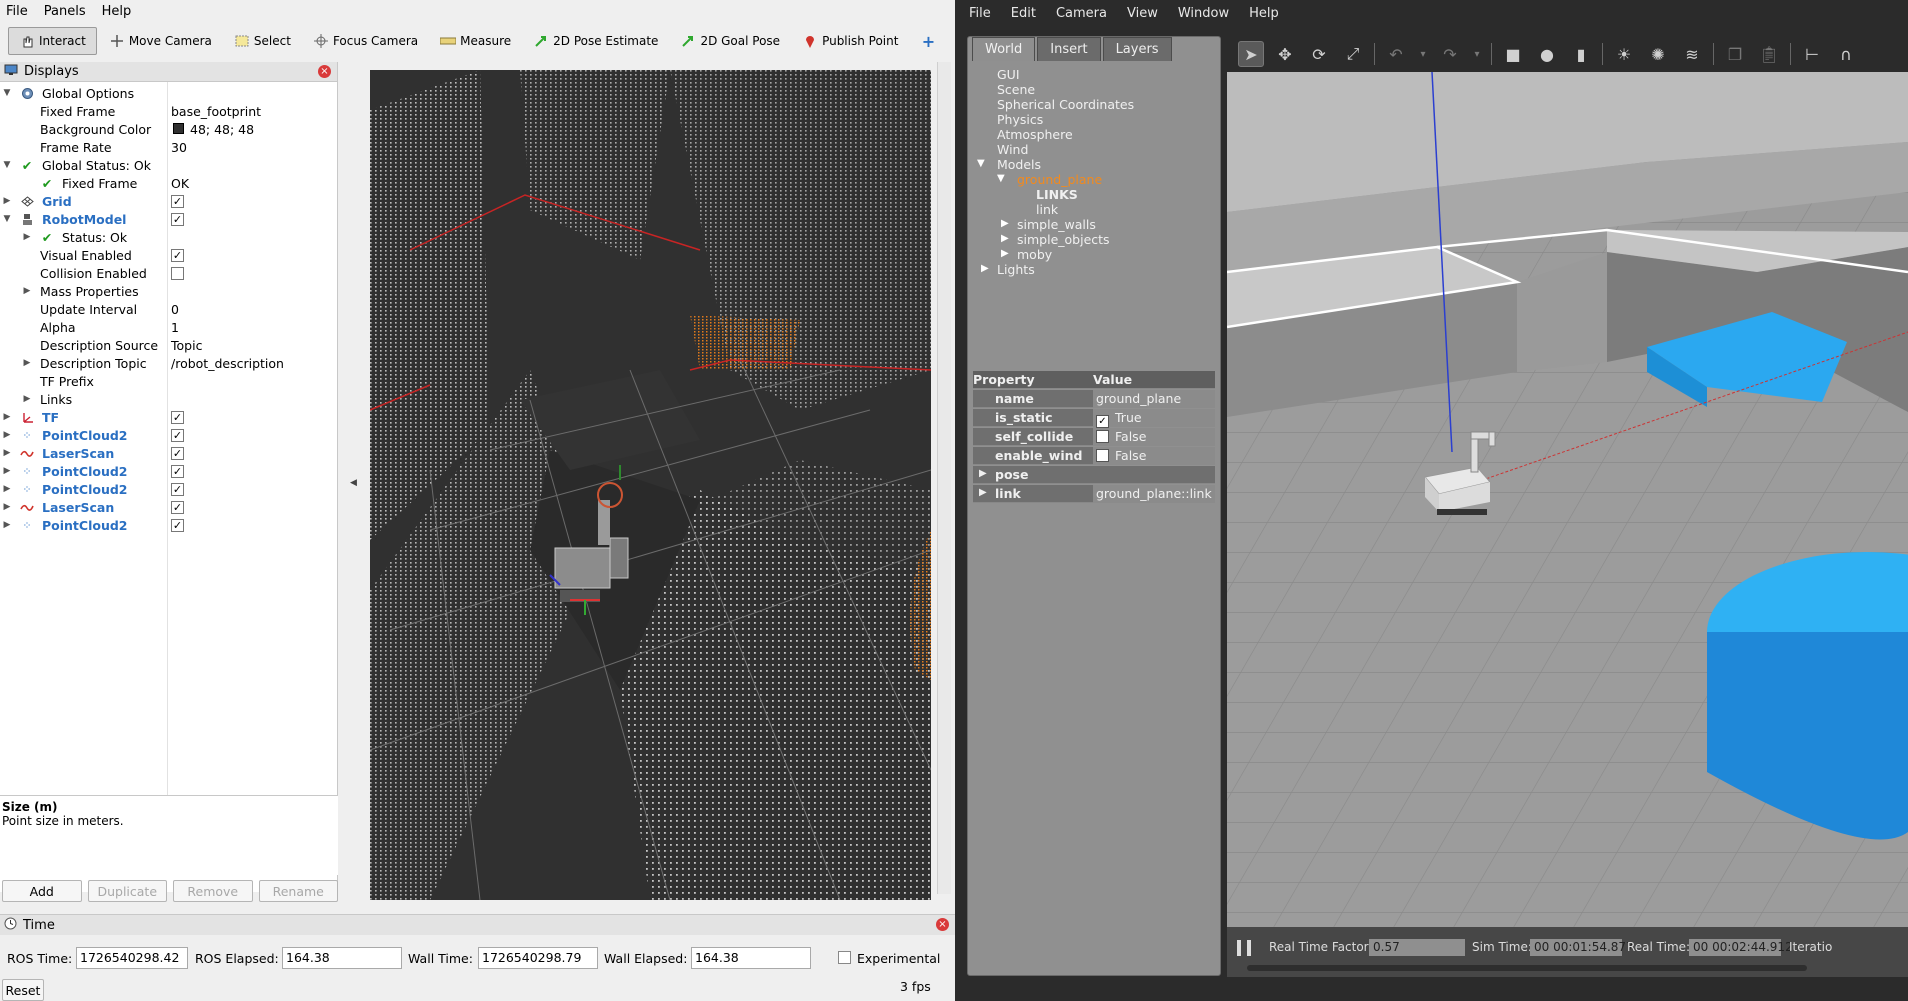  What do you see at coordinates (1423, 54) in the screenshot?
I see `undo-history-button: ▾` at bounding box center [1423, 54].